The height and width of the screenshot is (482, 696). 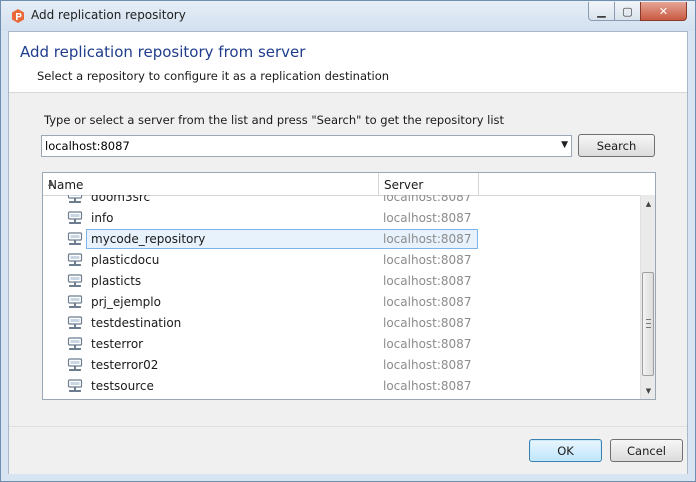 What do you see at coordinates (102, 218) in the screenshot?
I see `row-name: info` at bounding box center [102, 218].